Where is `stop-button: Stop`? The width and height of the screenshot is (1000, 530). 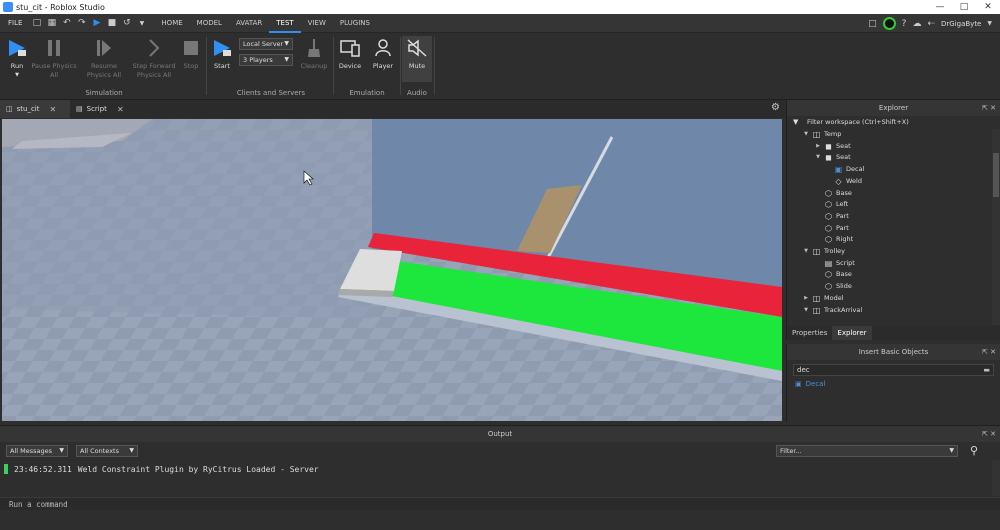
stop-button: Stop is located at coordinates (191, 54).